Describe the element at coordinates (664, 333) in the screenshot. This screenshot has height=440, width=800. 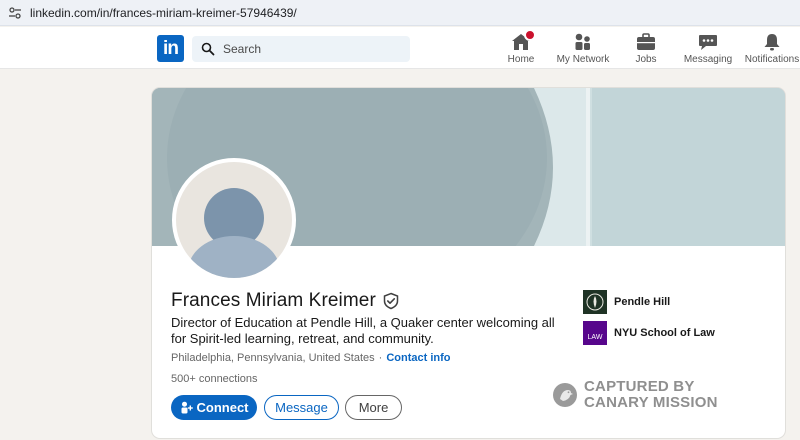
I see `org-nyu-law-name: NYU School of Law` at that location.